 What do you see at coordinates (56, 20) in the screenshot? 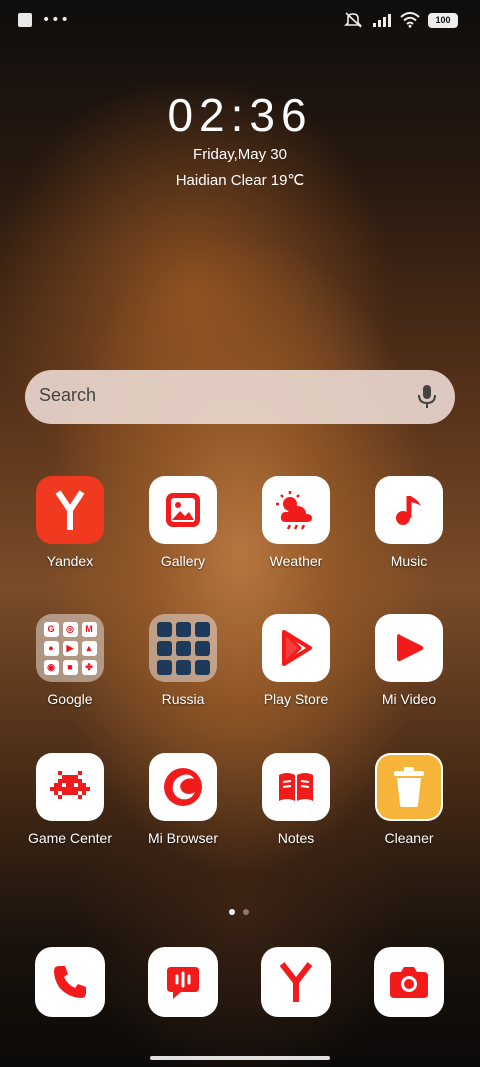
I see `more-notifications-icon: •••` at bounding box center [56, 20].